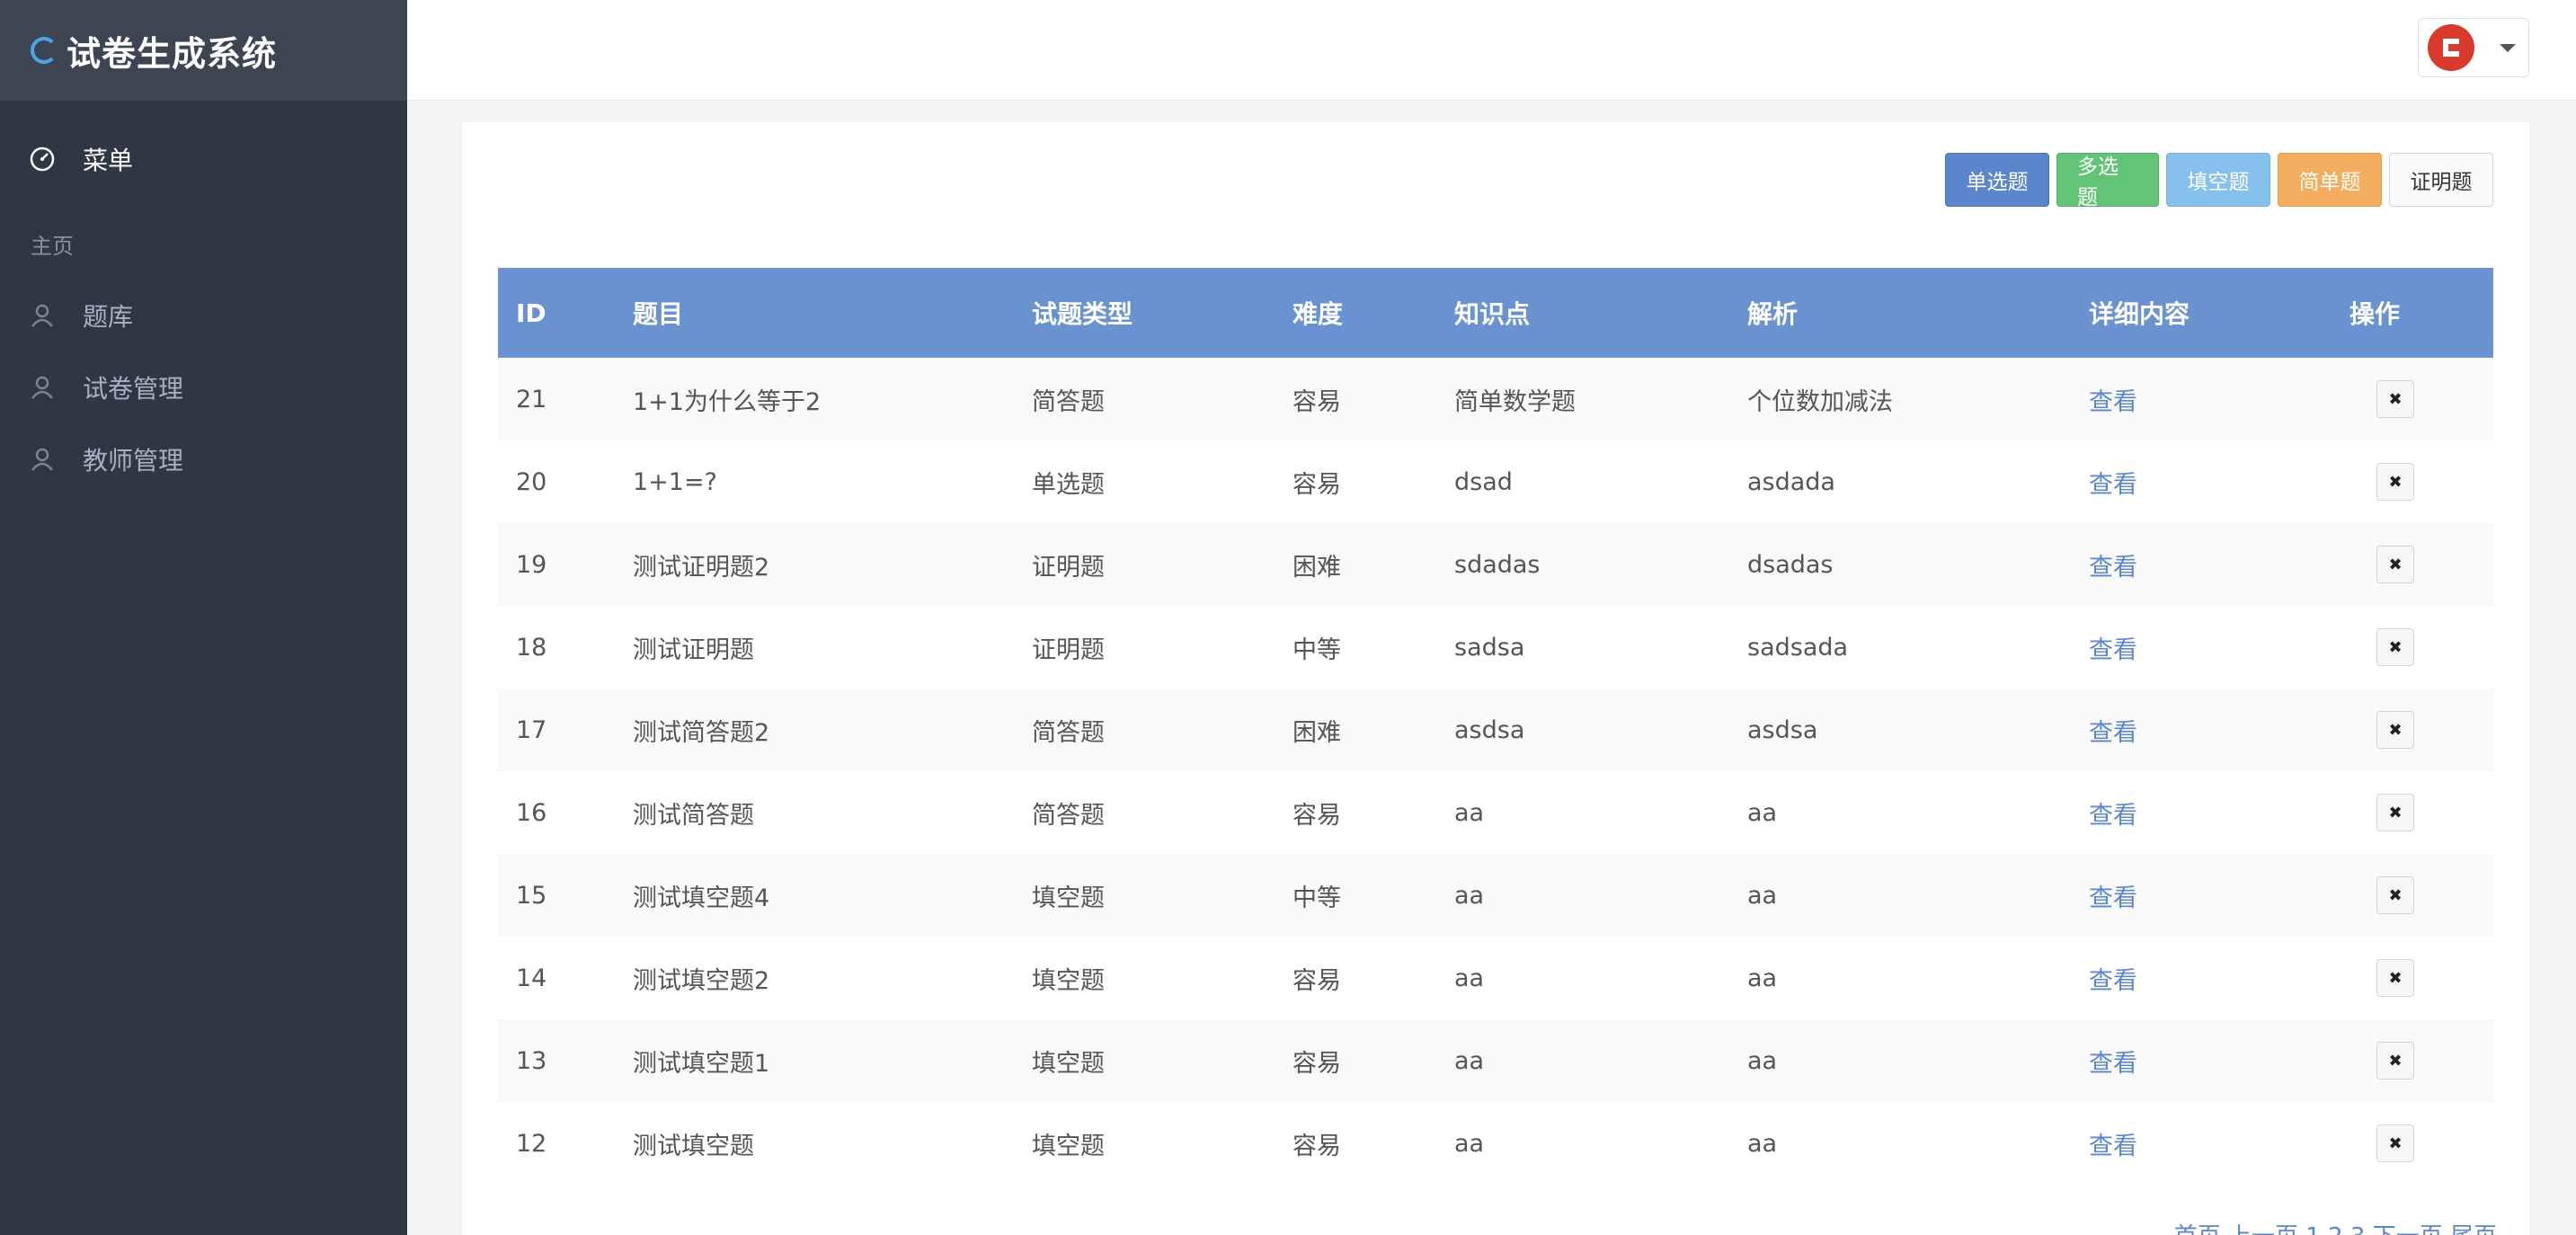 The height and width of the screenshot is (1235, 2576). What do you see at coordinates (1489, 729) in the screenshot?
I see `cell-knowledge: asdsa` at bounding box center [1489, 729].